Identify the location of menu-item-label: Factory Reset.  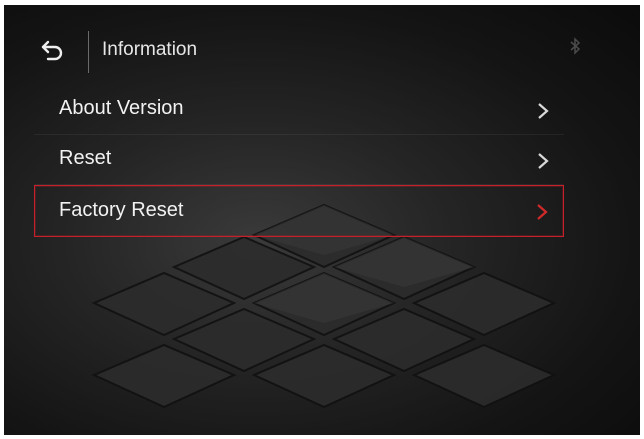
(121, 210).